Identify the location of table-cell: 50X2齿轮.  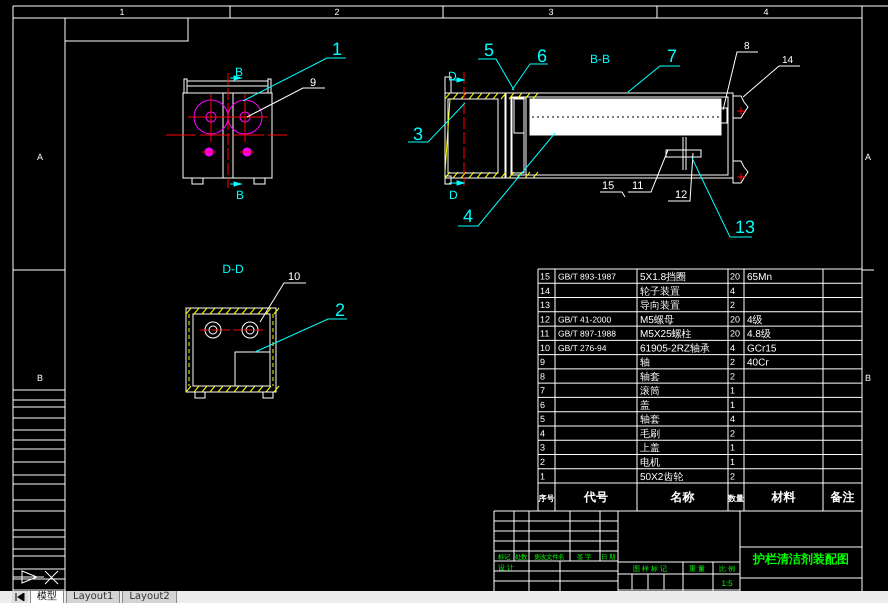
(662, 477).